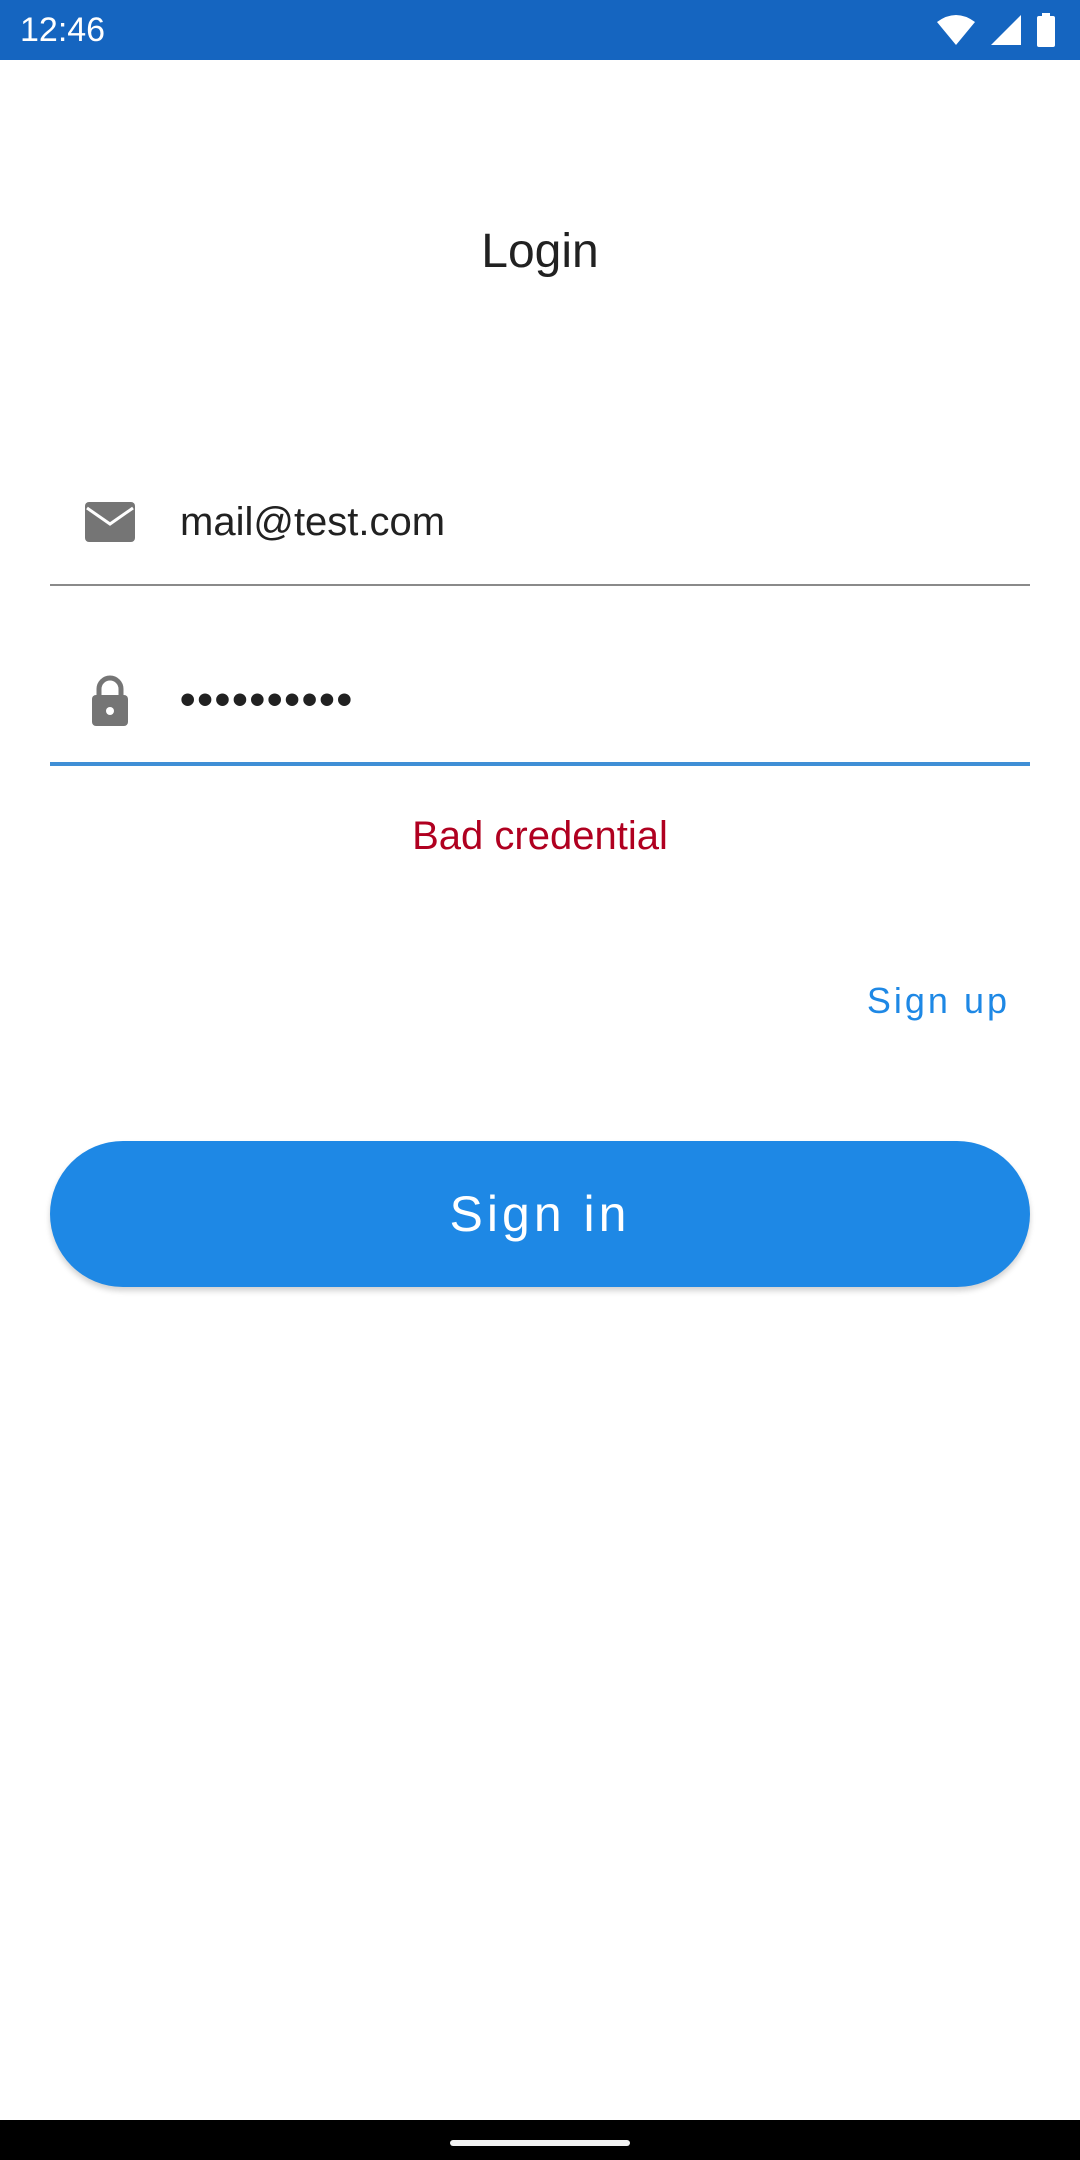 The image size is (1080, 2160). I want to click on password-value: ••••••••••, so click(267, 700).